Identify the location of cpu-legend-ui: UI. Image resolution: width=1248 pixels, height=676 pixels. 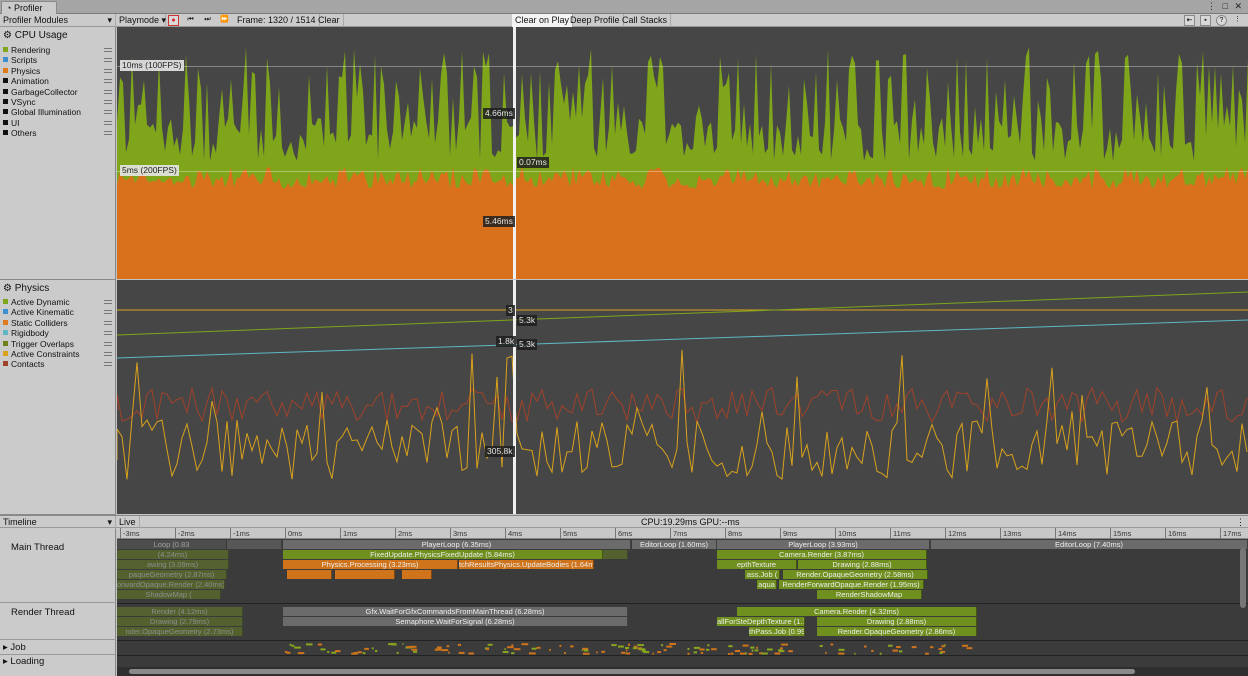
(59, 123).